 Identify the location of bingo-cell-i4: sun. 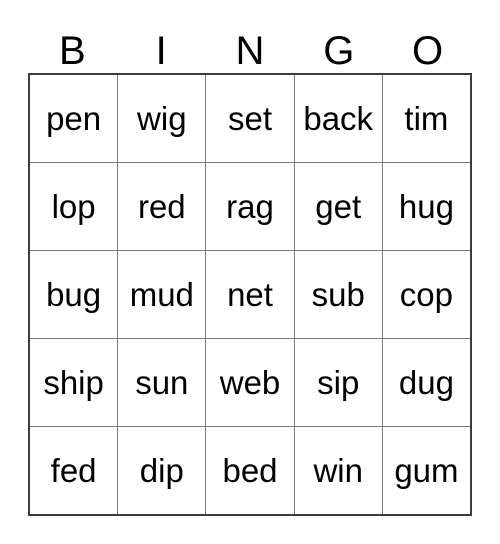
(162, 382).